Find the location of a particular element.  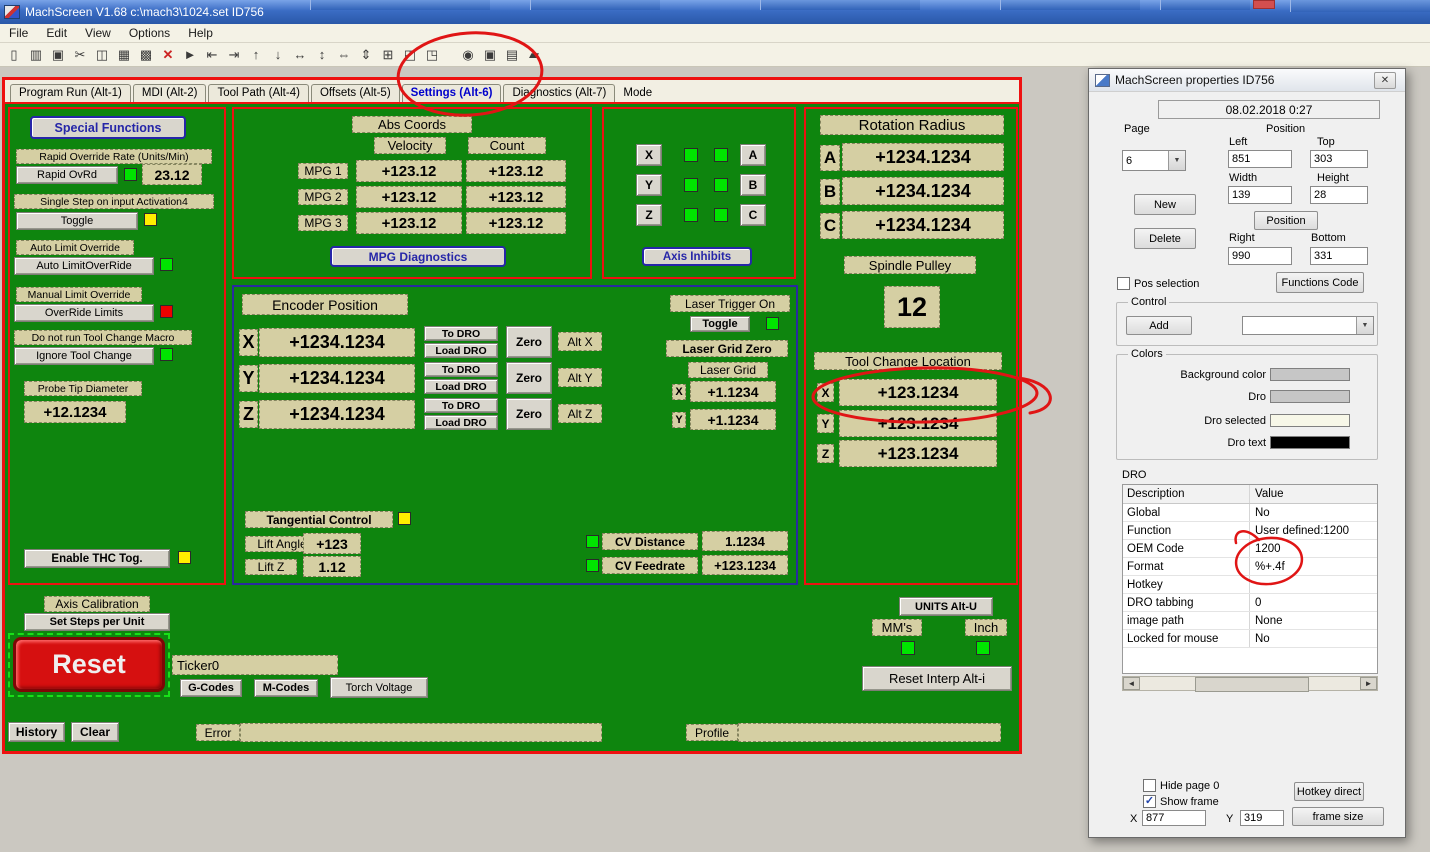

units-button: UNITS Alt-U is located at coordinates (946, 606).